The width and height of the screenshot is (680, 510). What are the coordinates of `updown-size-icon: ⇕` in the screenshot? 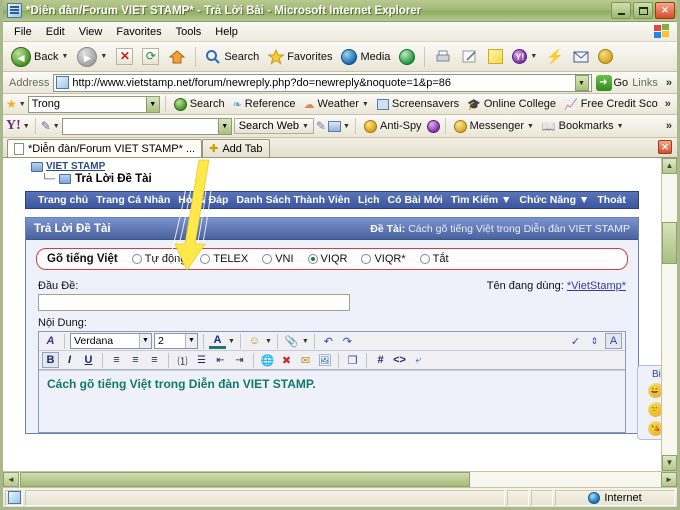 It's located at (594, 341).